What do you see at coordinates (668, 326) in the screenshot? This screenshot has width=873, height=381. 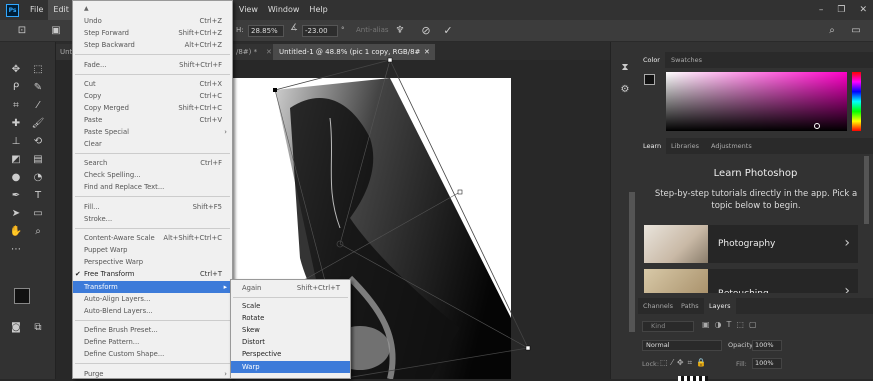 I see `layer-filter-kind: Kind` at bounding box center [668, 326].